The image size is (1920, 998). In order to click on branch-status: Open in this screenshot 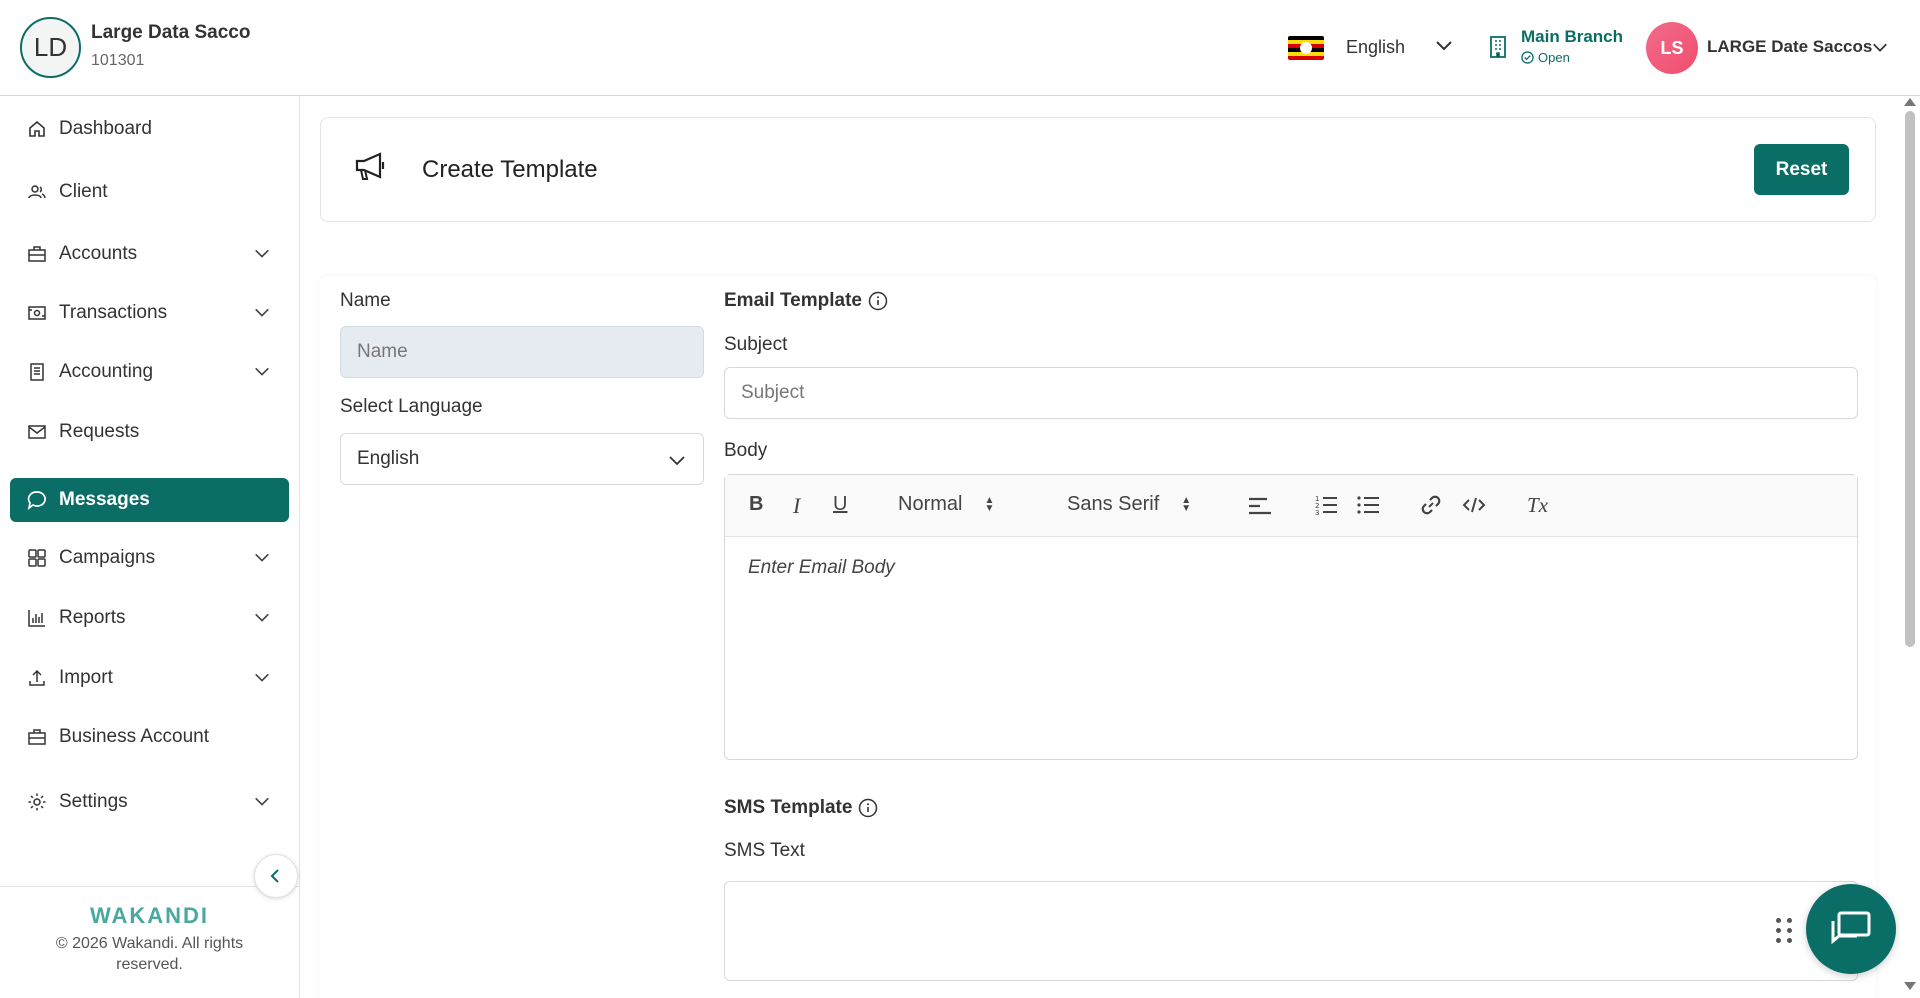, I will do `click(1545, 57)`.